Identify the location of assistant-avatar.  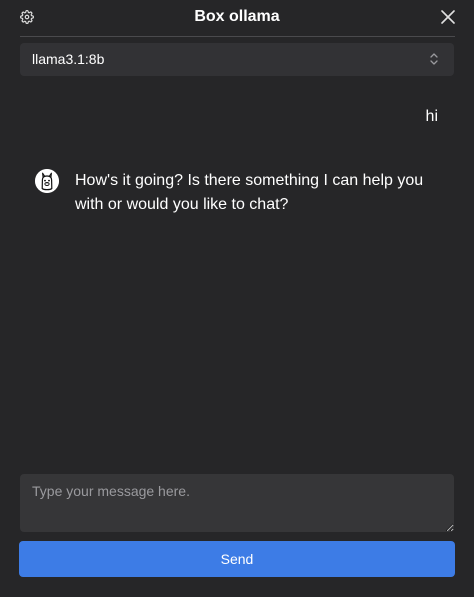
(47, 181).